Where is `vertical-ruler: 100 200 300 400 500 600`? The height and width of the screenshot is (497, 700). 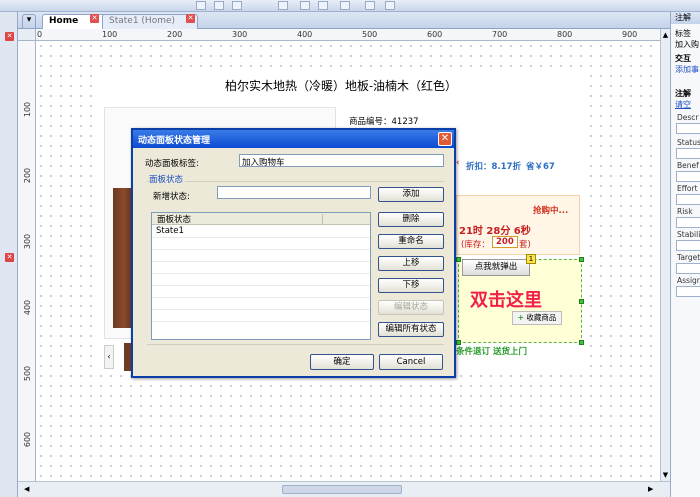
vertical-ruler: 100 200 300 400 500 600 is located at coordinates (27, 261).